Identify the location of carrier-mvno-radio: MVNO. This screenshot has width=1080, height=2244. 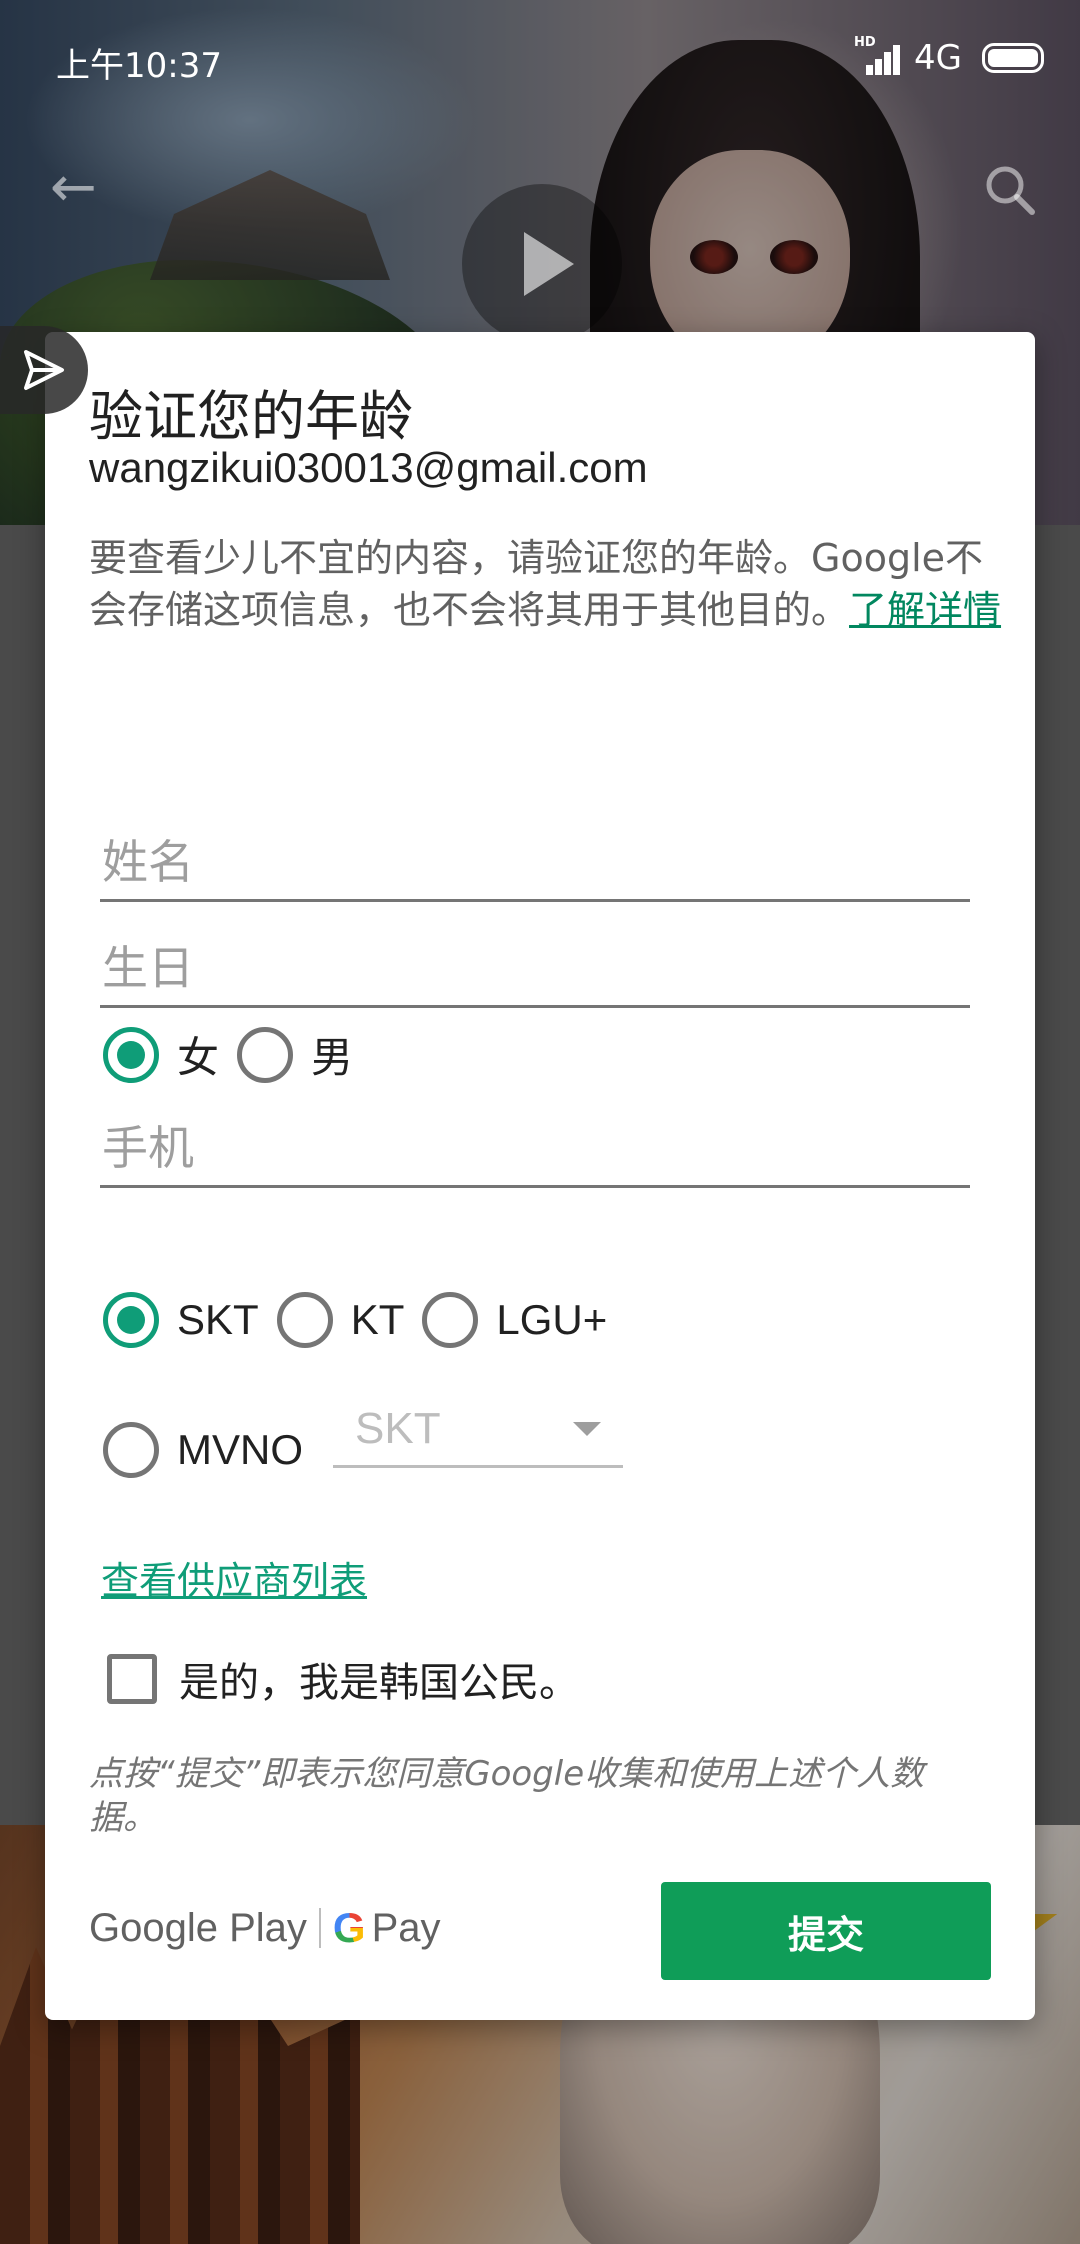
(203, 1450).